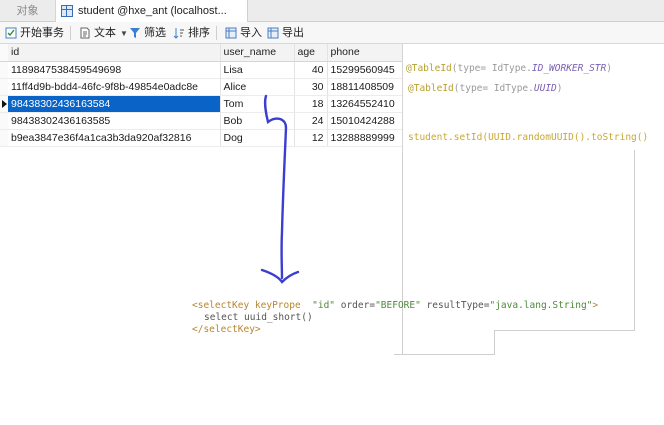 This screenshot has width=664, height=425. Describe the element at coordinates (67, 11) in the screenshot. I see `table-icon` at that location.